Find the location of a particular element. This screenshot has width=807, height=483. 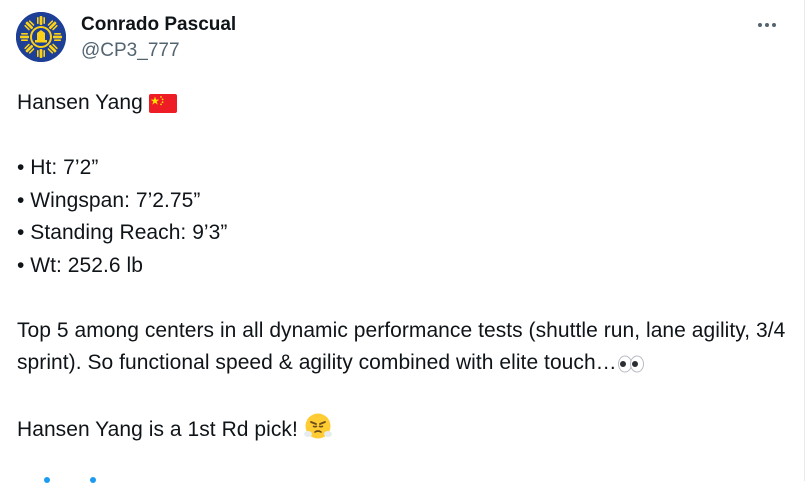

cut-off-content is located at coordinates (74, 479).